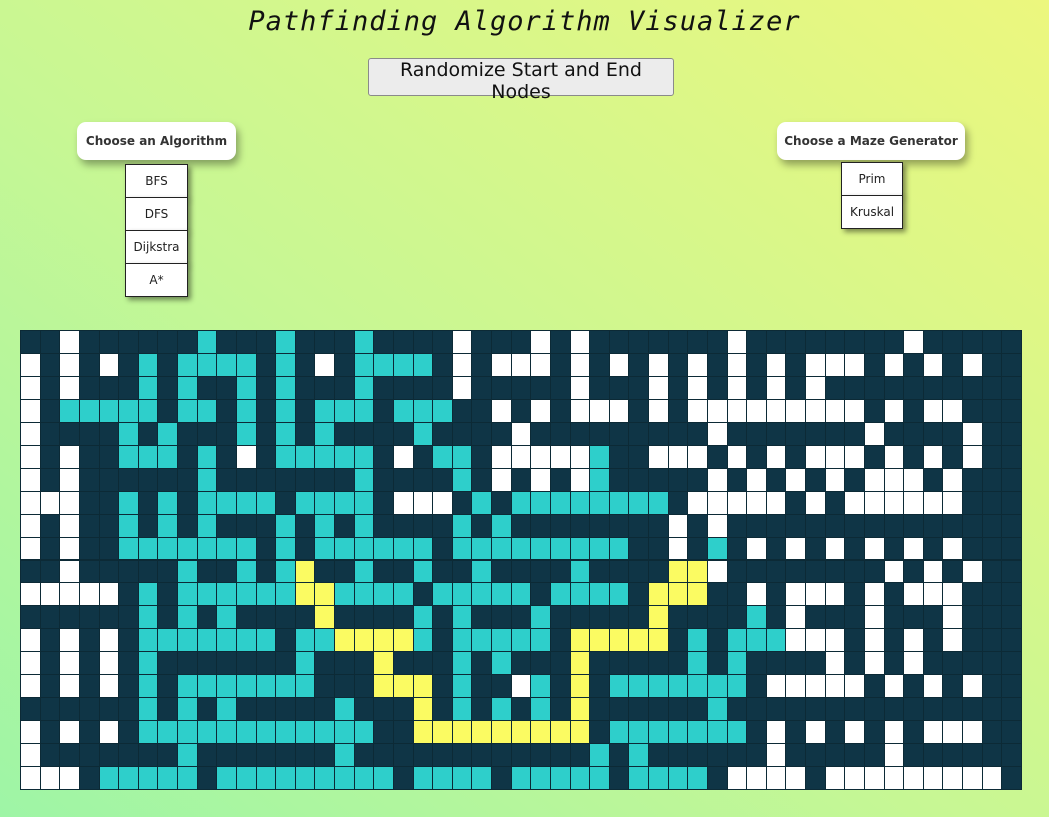 This screenshot has width=1049, height=817. What do you see at coordinates (580, 687) in the screenshot?
I see `grid-cell-path` at bounding box center [580, 687].